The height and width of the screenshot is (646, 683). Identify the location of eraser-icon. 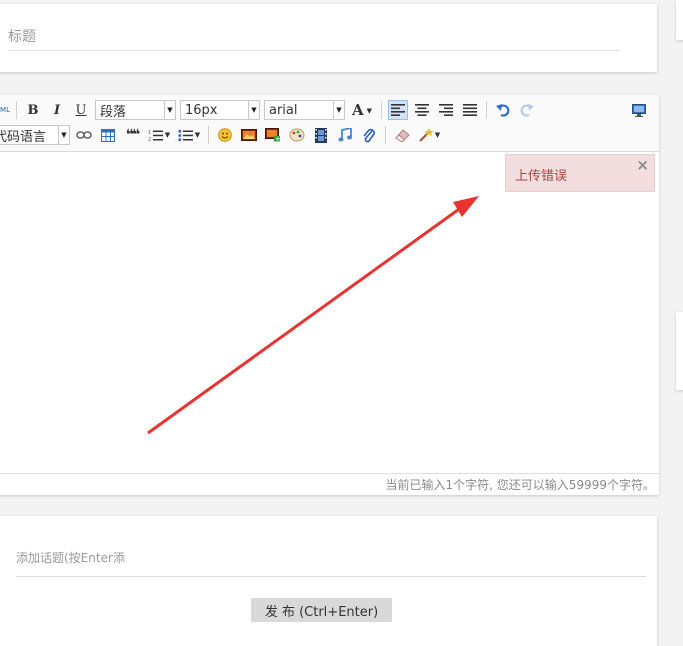
(402, 135).